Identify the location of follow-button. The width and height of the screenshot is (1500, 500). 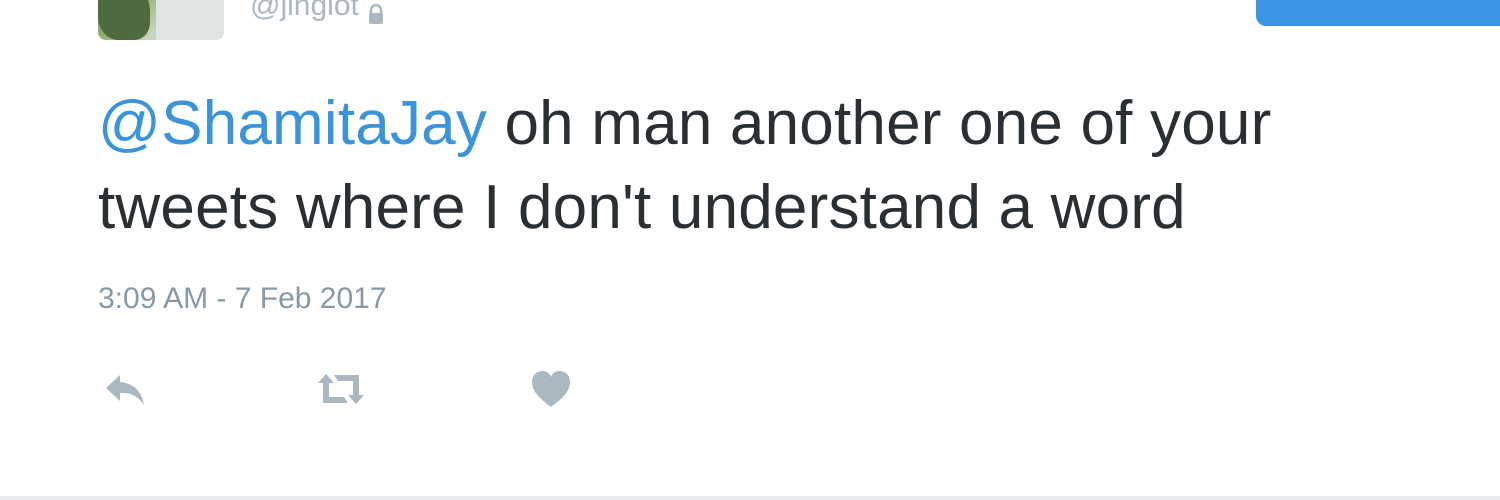
(1378, 13).